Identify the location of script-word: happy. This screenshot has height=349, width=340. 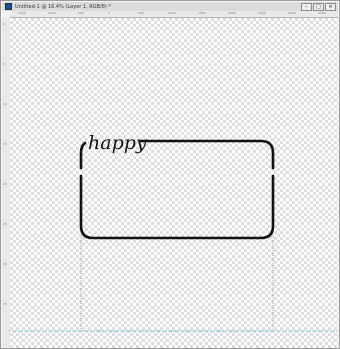
(117, 143).